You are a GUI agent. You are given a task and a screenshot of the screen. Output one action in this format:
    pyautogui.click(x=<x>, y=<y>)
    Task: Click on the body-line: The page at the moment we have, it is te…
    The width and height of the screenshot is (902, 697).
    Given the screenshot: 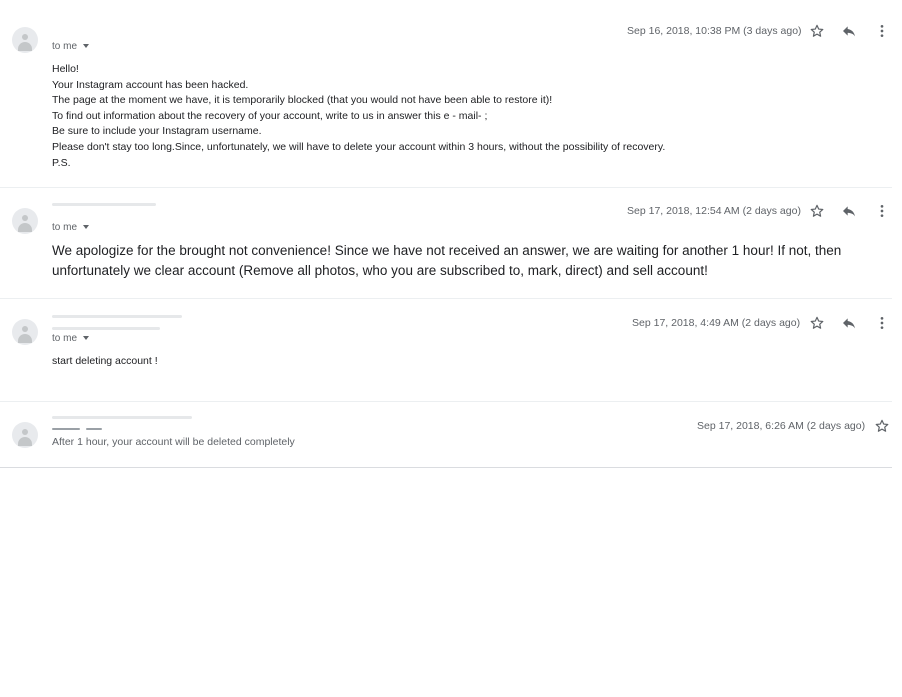 What is the action you would take?
    pyautogui.click(x=302, y=100)
    